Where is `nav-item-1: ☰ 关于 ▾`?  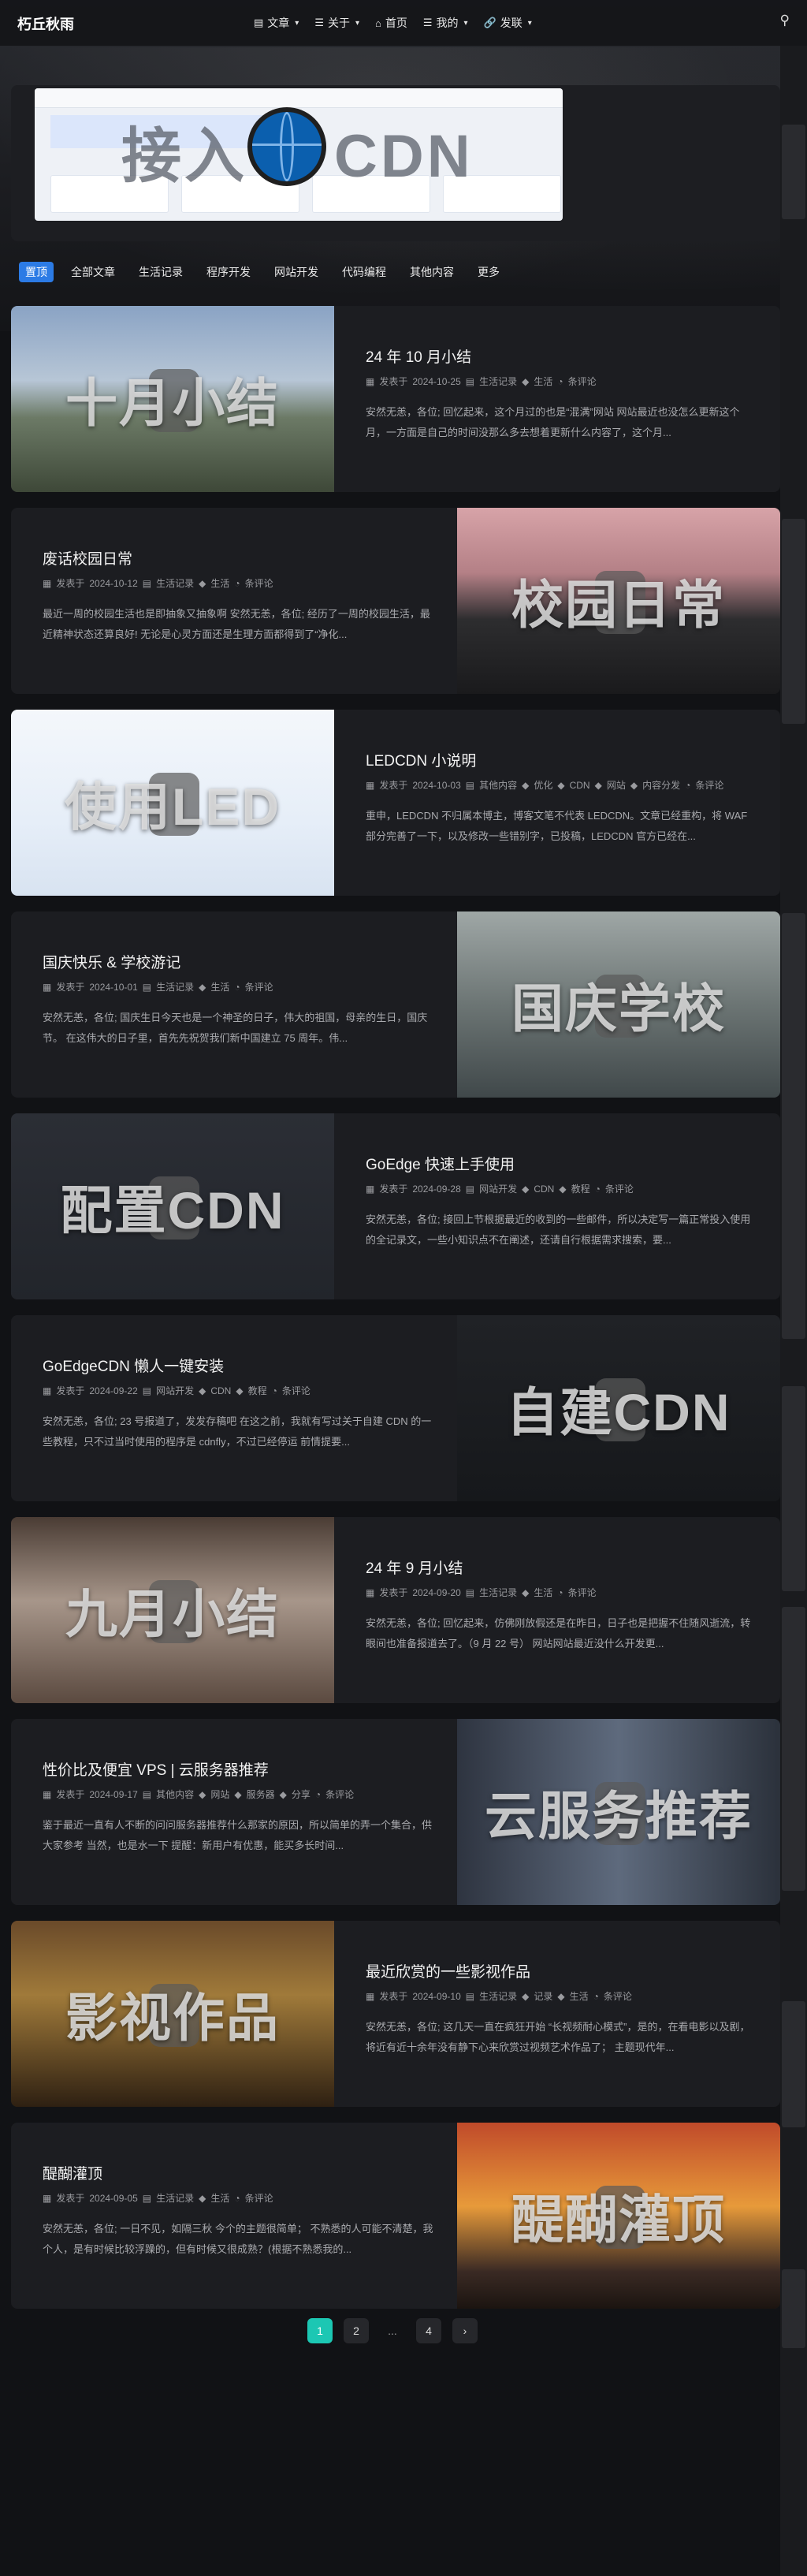
nav-item-1: ☰ 关于 ▾ is located at coordinates (336, 23).